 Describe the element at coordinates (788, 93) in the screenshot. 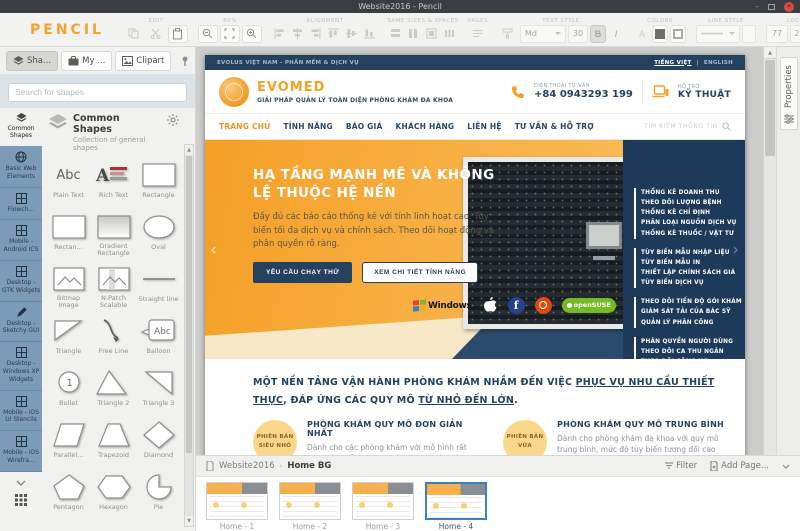

I see `properties-tab: Properties` at that location.